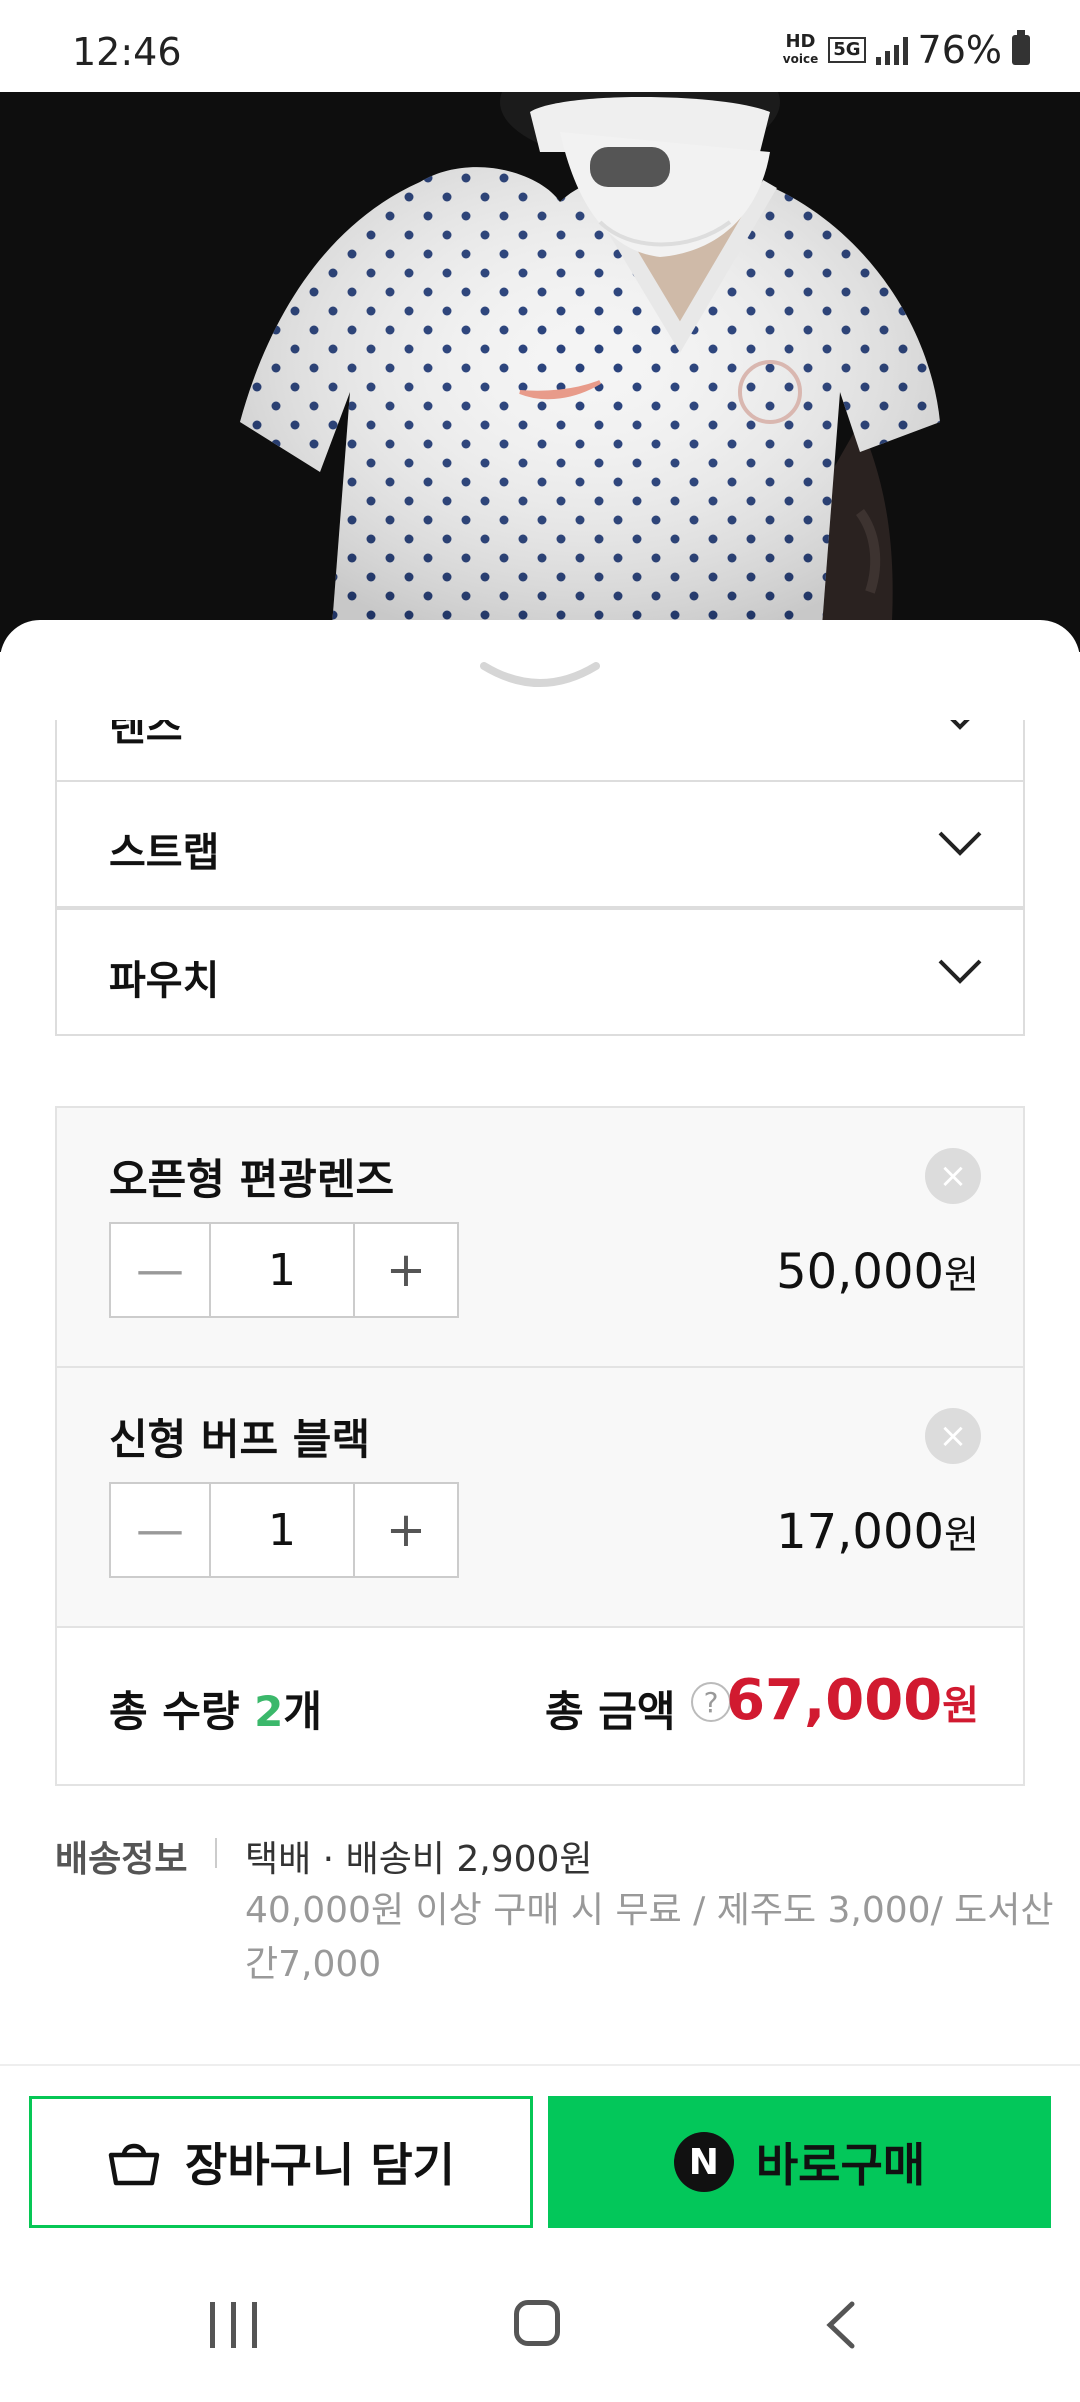 This screenshot has height=2402, width=1080. I want to click on battery-level: 76%, so click(959, 50).